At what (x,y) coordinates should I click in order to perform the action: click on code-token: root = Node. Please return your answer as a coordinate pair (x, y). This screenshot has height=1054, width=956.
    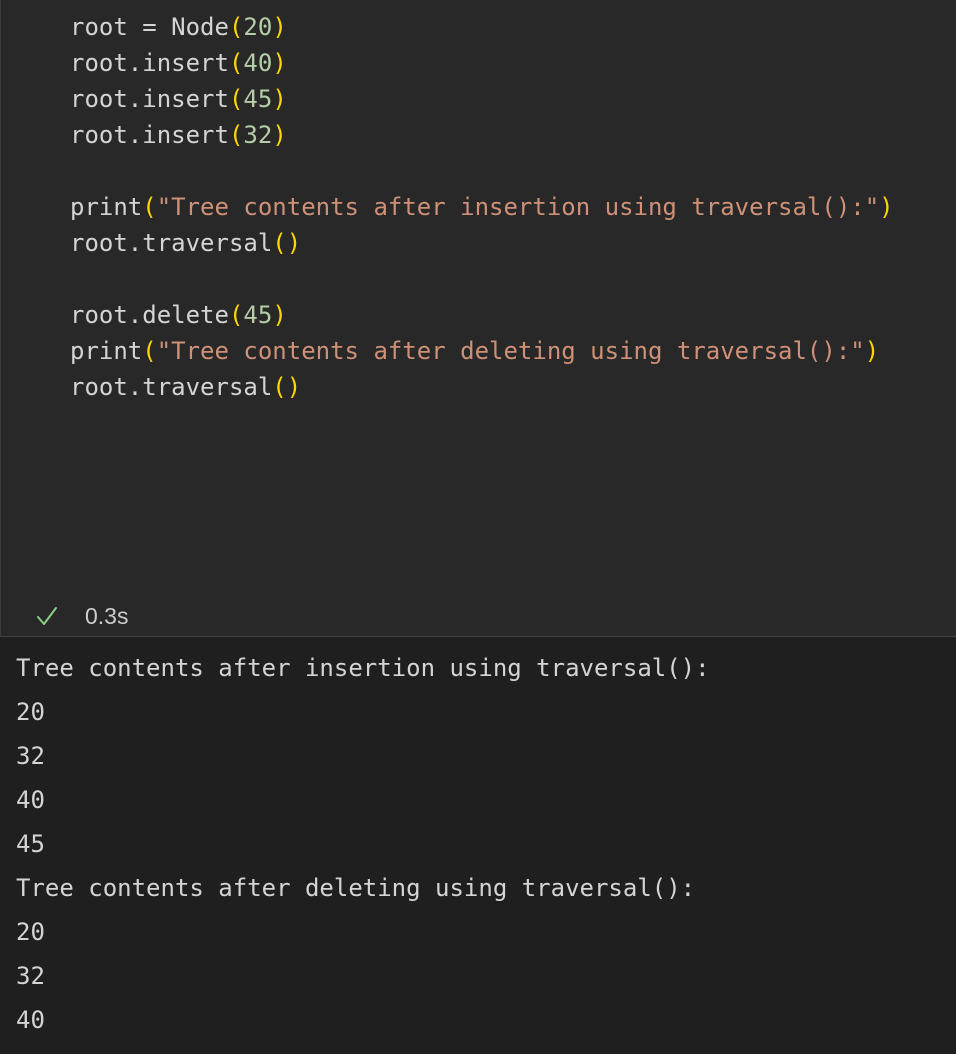
    Looking at the image, I should click on (149, 27).